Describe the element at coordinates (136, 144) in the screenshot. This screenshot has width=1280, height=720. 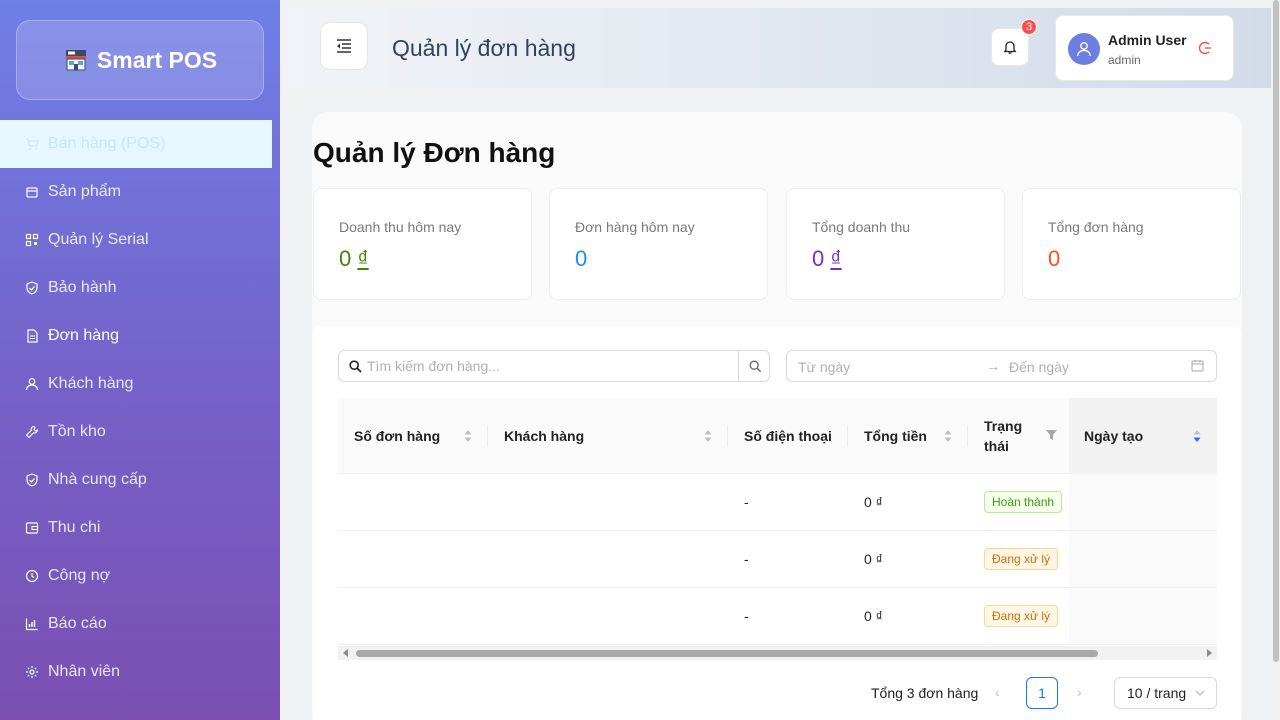
I see `sidebar-item-pos: Bán hàng (POS)` at that location.